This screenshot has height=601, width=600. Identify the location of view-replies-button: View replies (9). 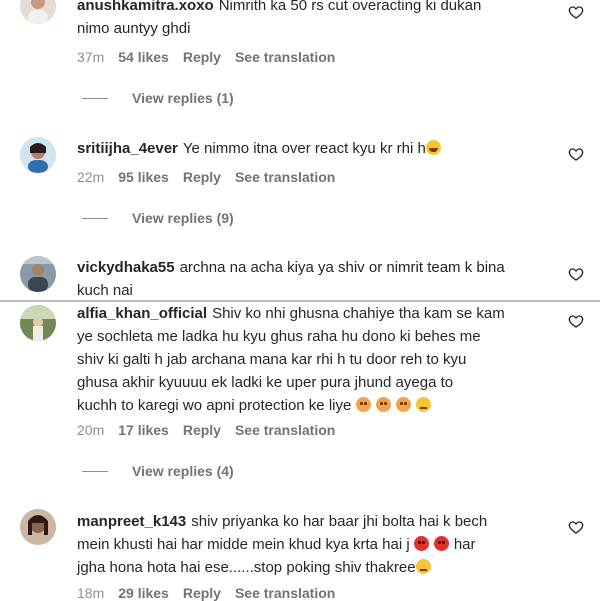
(158, 218).